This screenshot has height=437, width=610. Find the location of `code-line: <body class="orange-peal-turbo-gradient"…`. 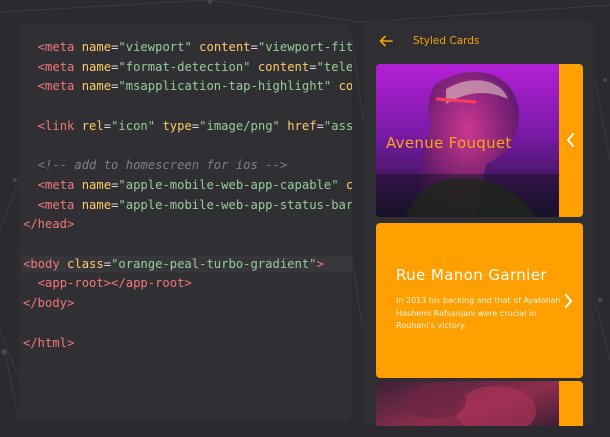

code-line: <body class="orange-peal-turbo-gradient"… is located at coordinates (187, 263).